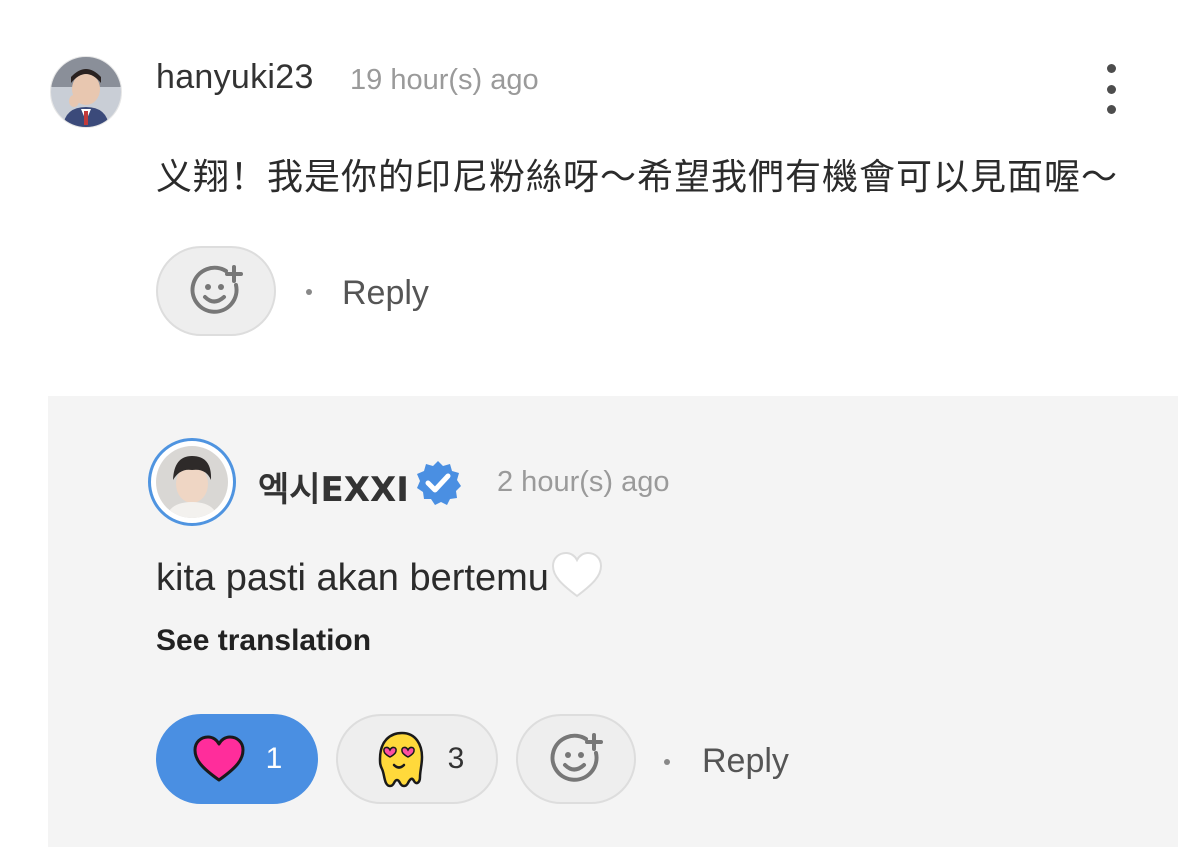 This screenshot has width=1178, height=847. I want to click on more-vertical-icon, so click(1111, 89).